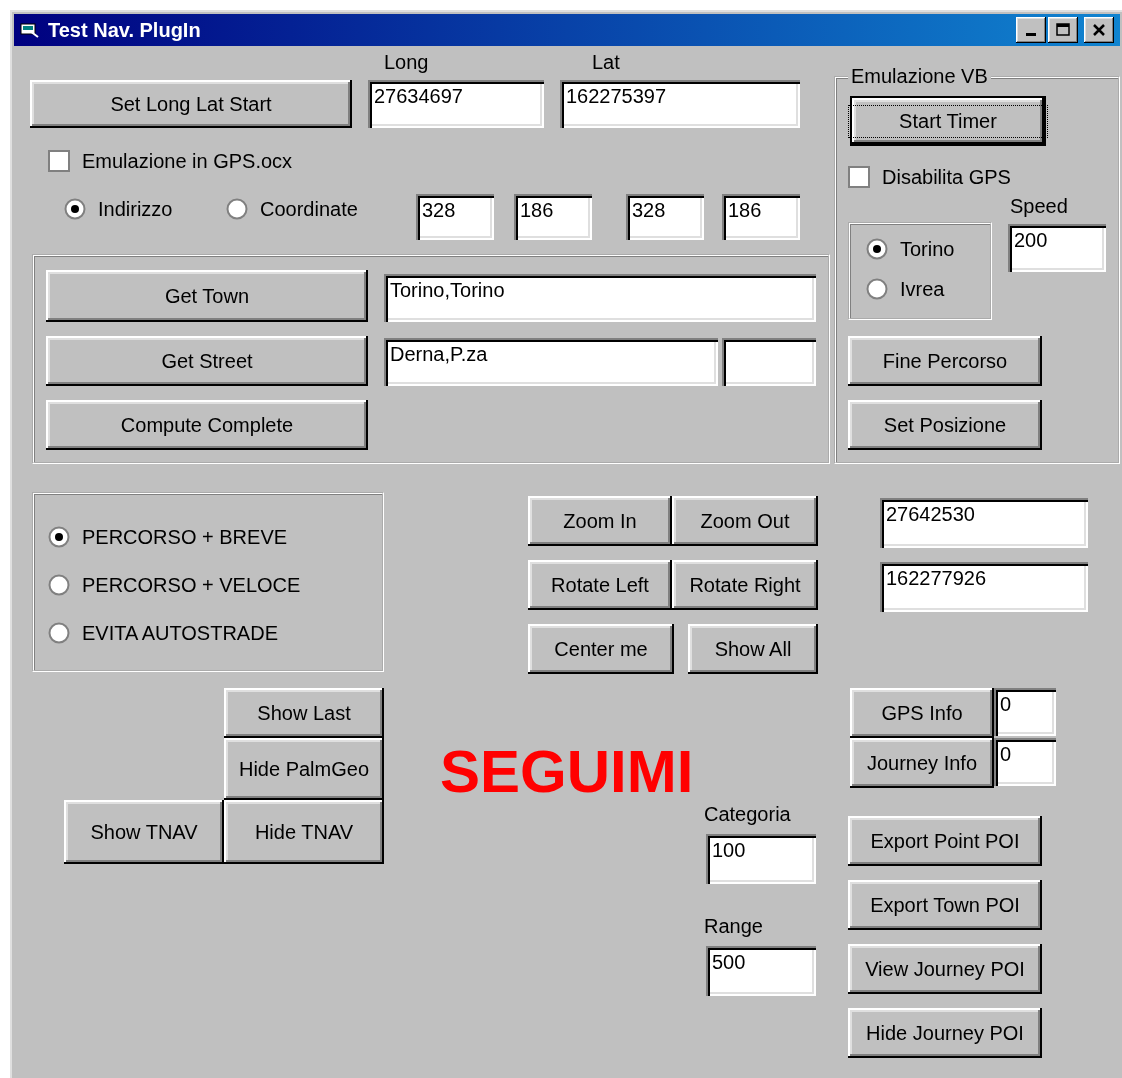 This screenshot has height=1078, width=1122. I want to click on maximize-icon, so click(1063, 30).